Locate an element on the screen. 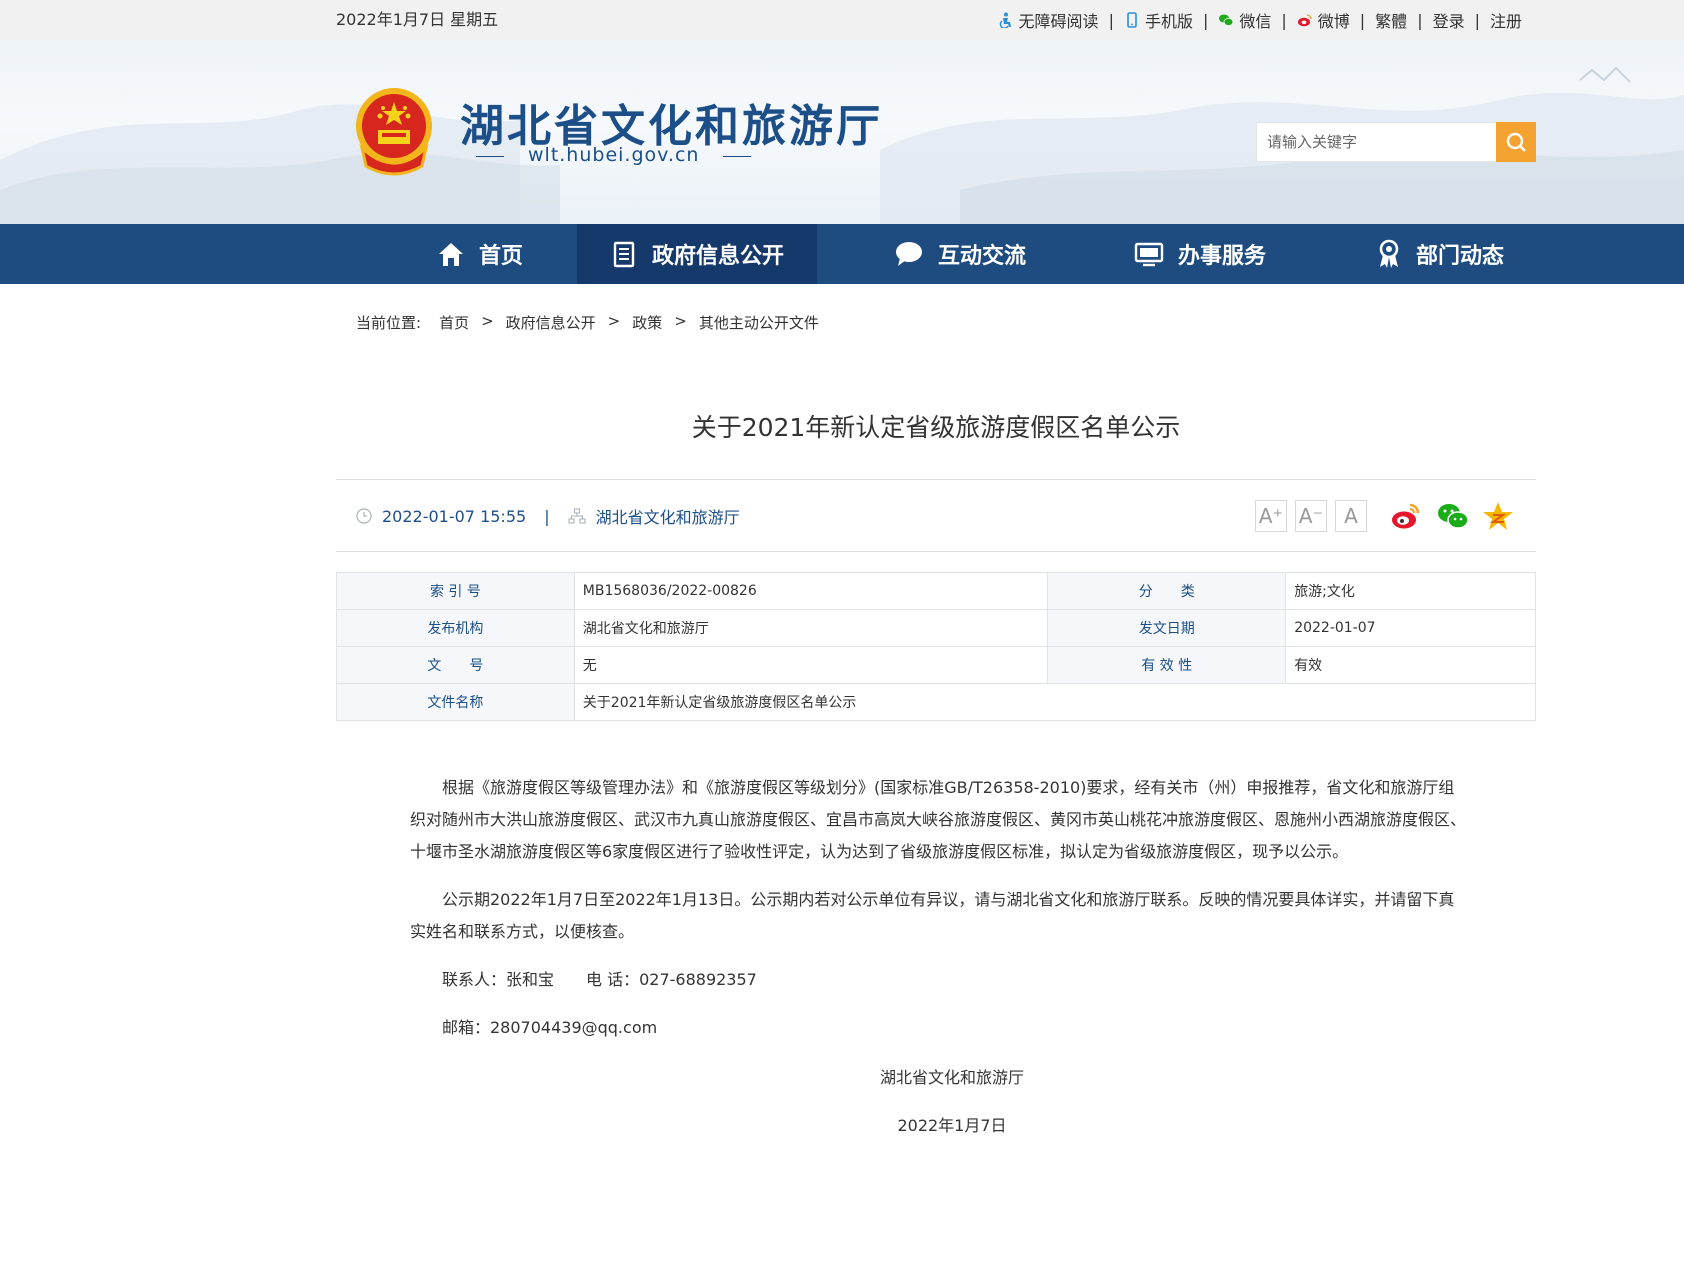 This screenshot has height=1263, width=1684. breadcrumb-item-gov-info: 政府信息公开 is located at coordinates (551, 322).